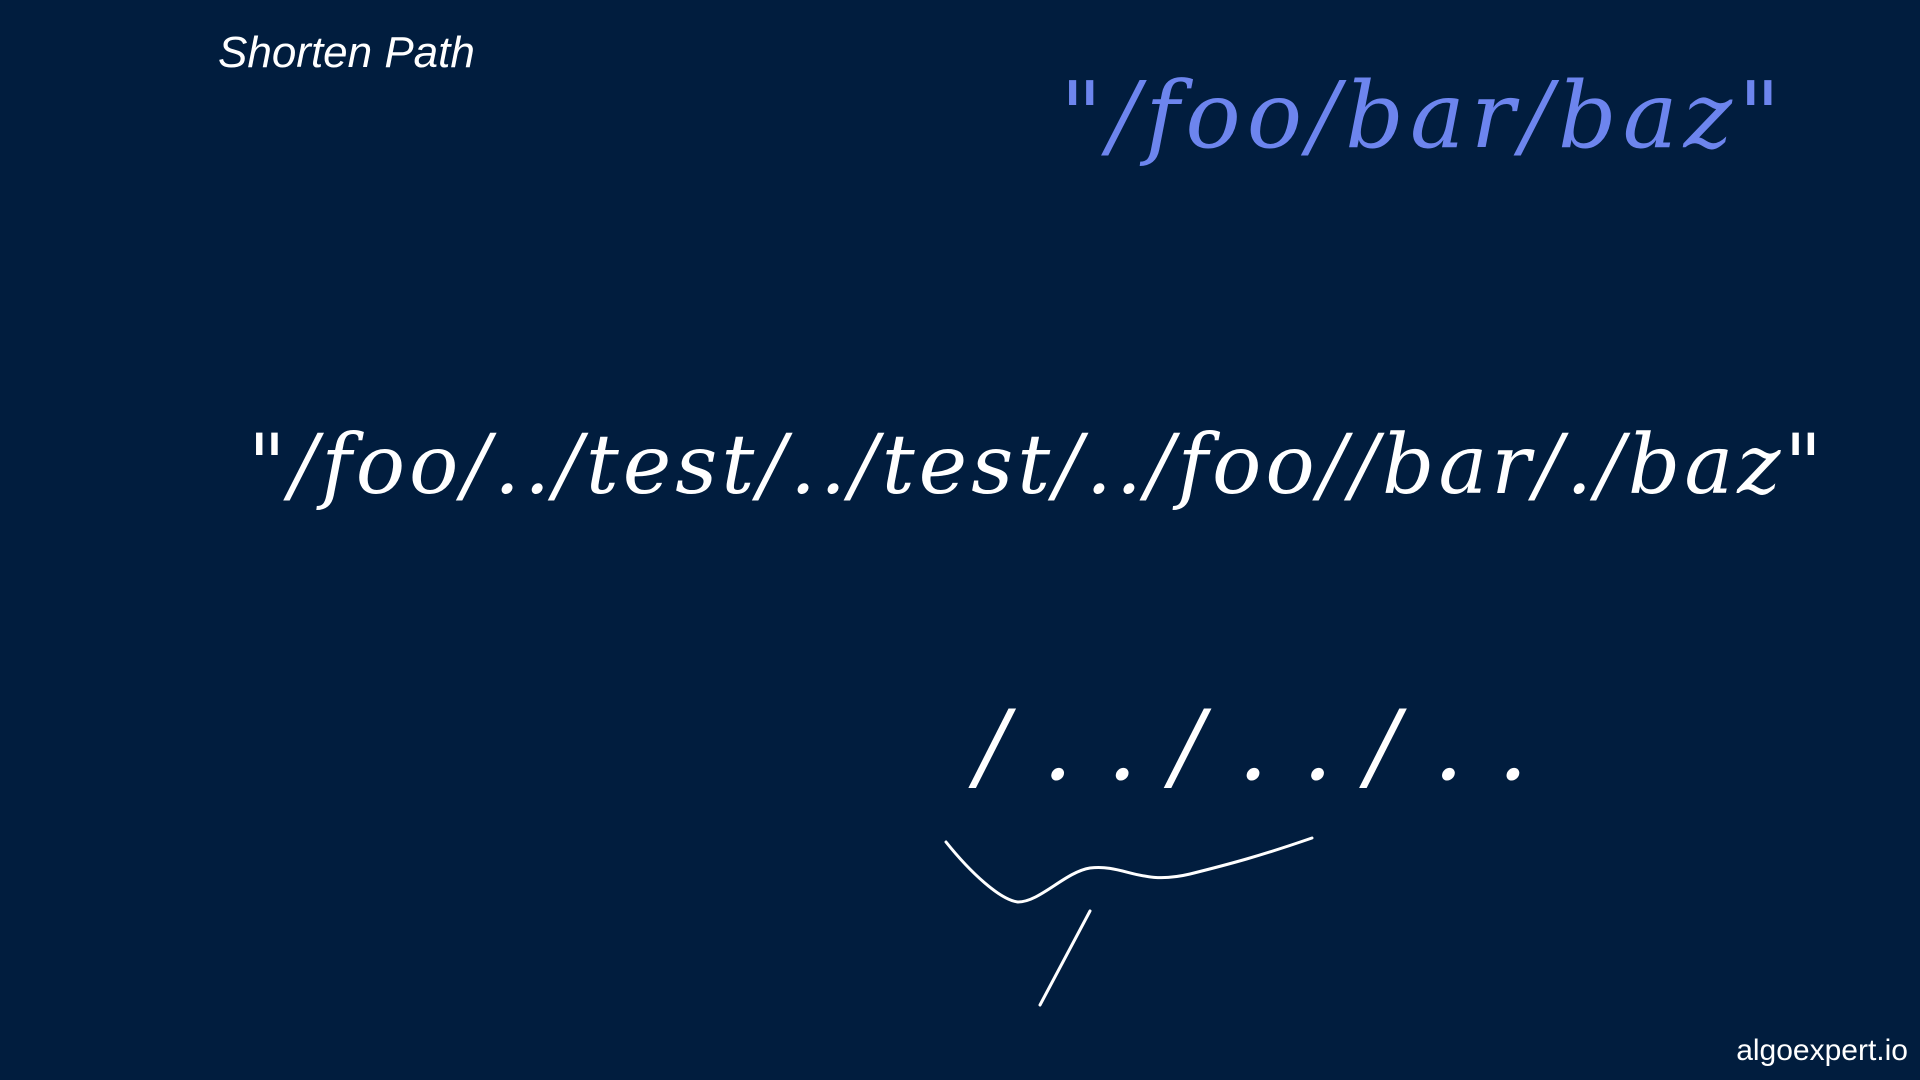 This screenshot has width=1920, height=1080. I want to click on brand-watermark: algoexpert.io, so click(1822, 1050).